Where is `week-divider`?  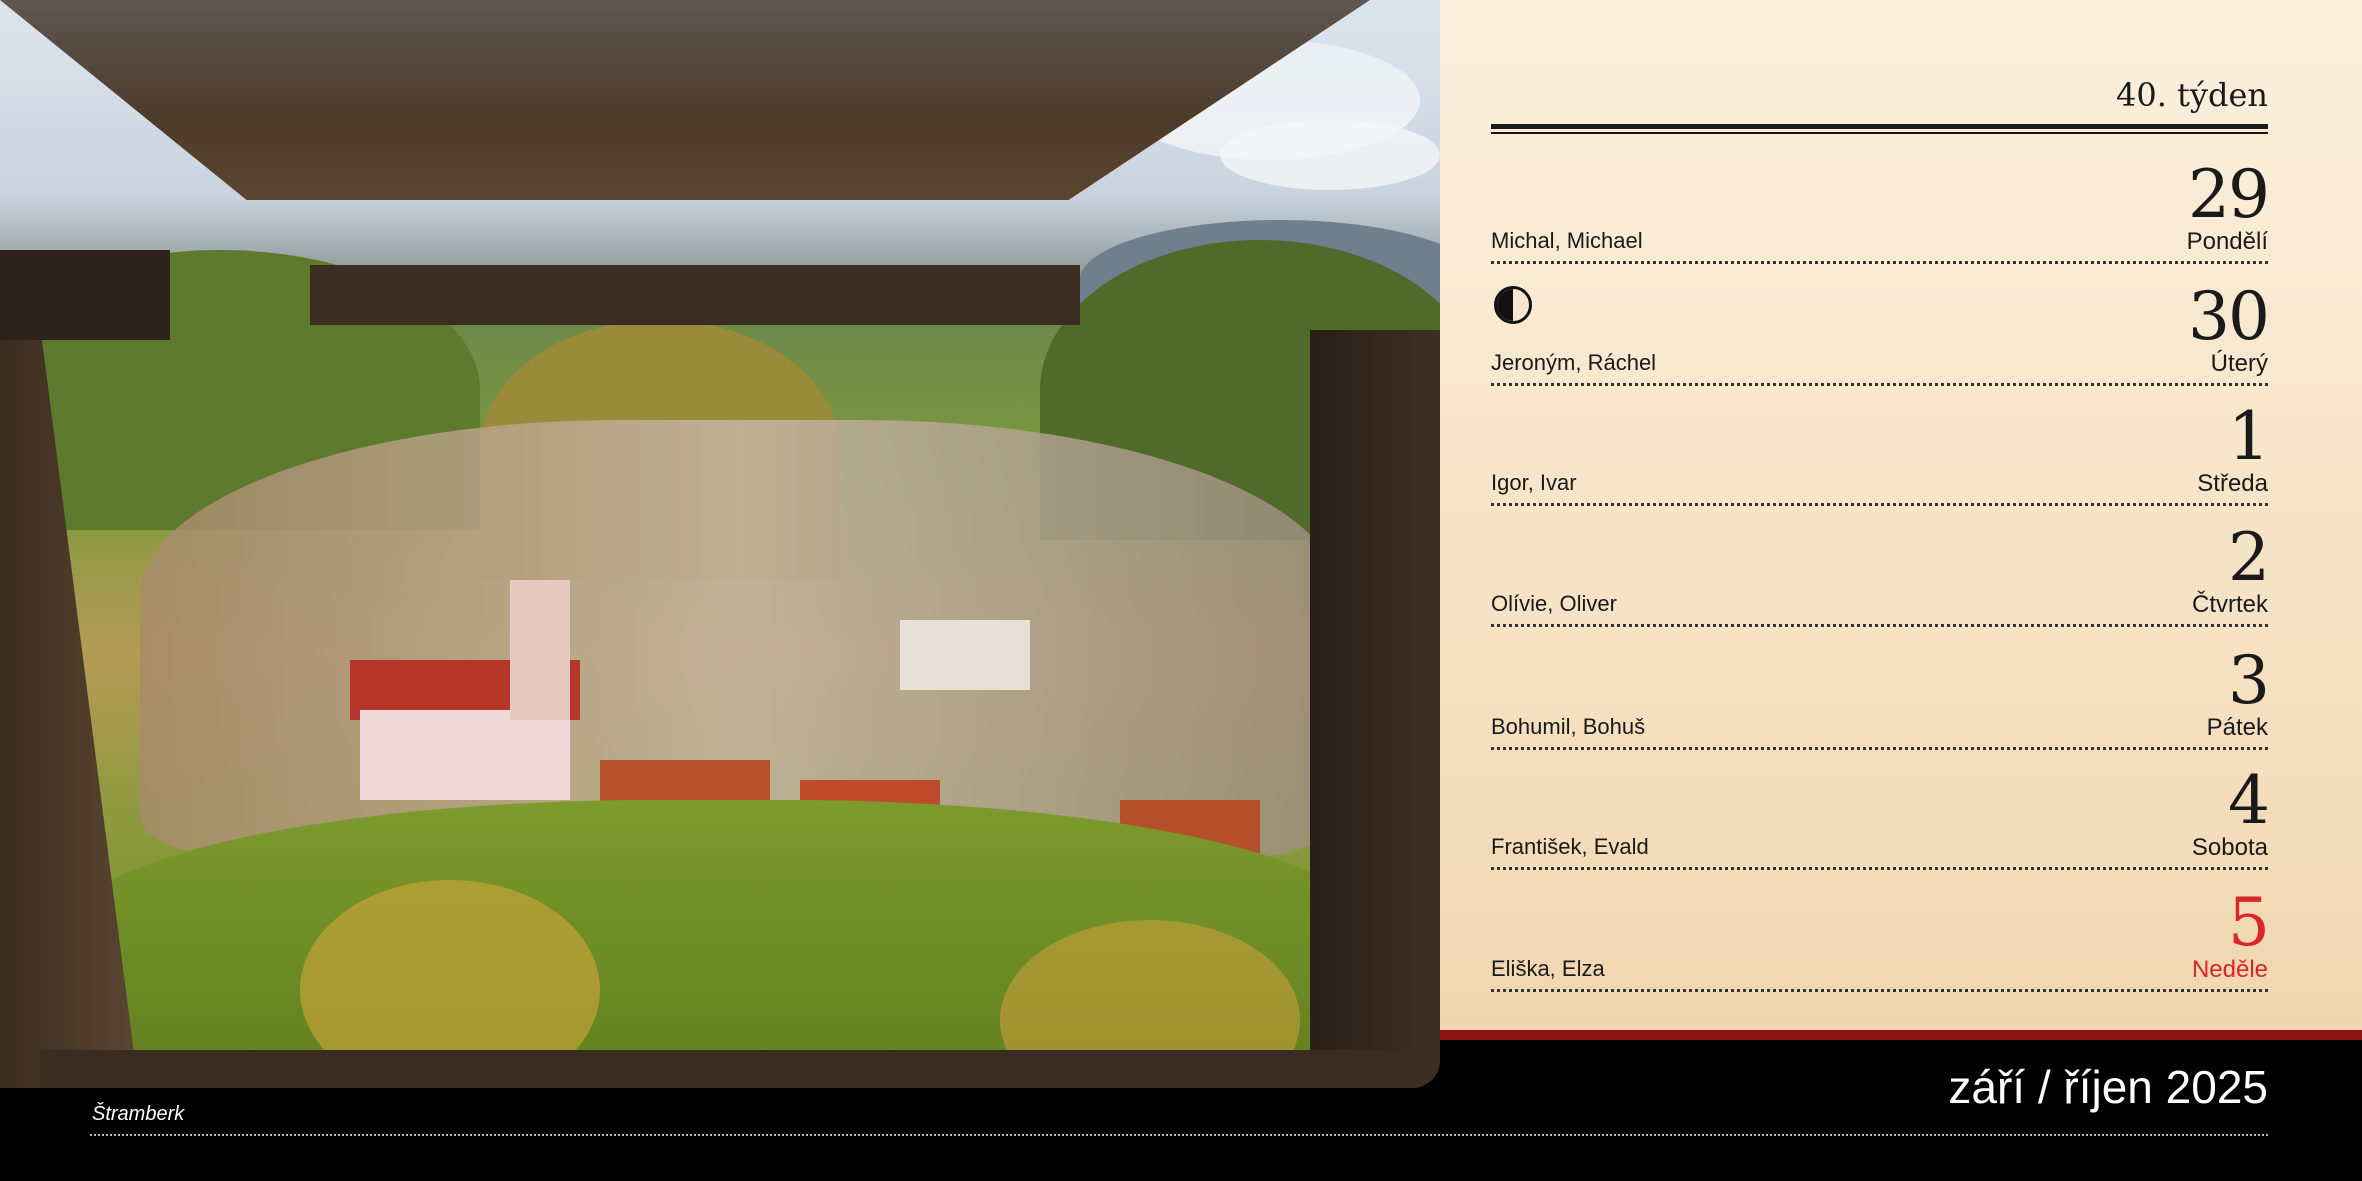
week-divider is located at coordinates (1879, 126).